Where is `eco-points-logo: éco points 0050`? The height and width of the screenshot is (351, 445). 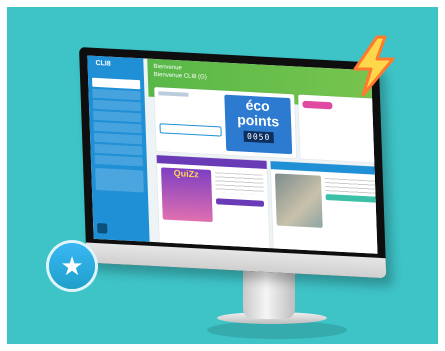
eco-points-logo: éco points 0050 is located at coordinates (258, 124).